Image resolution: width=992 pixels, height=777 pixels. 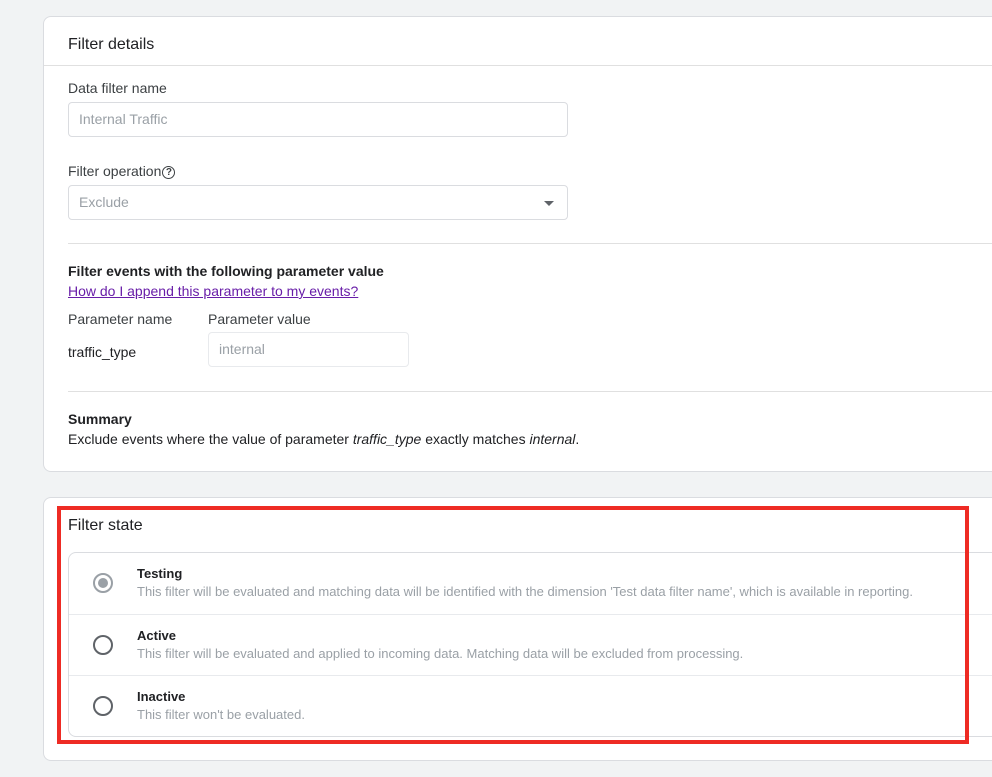 What do you see at coordinates (160, 573) in the screenshot?
I see `option-title: Testing` at bounding box center [160, 573].